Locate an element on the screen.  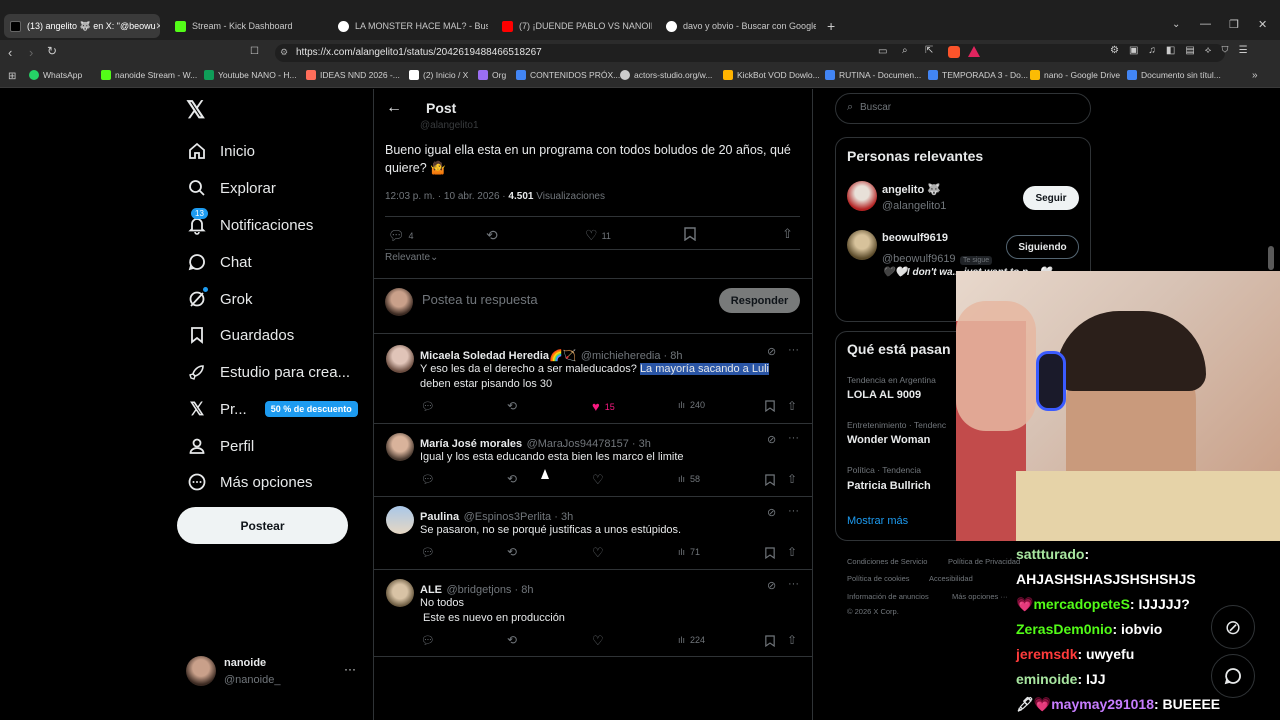
new-tab-button: + is located at coordinates (831, 26).